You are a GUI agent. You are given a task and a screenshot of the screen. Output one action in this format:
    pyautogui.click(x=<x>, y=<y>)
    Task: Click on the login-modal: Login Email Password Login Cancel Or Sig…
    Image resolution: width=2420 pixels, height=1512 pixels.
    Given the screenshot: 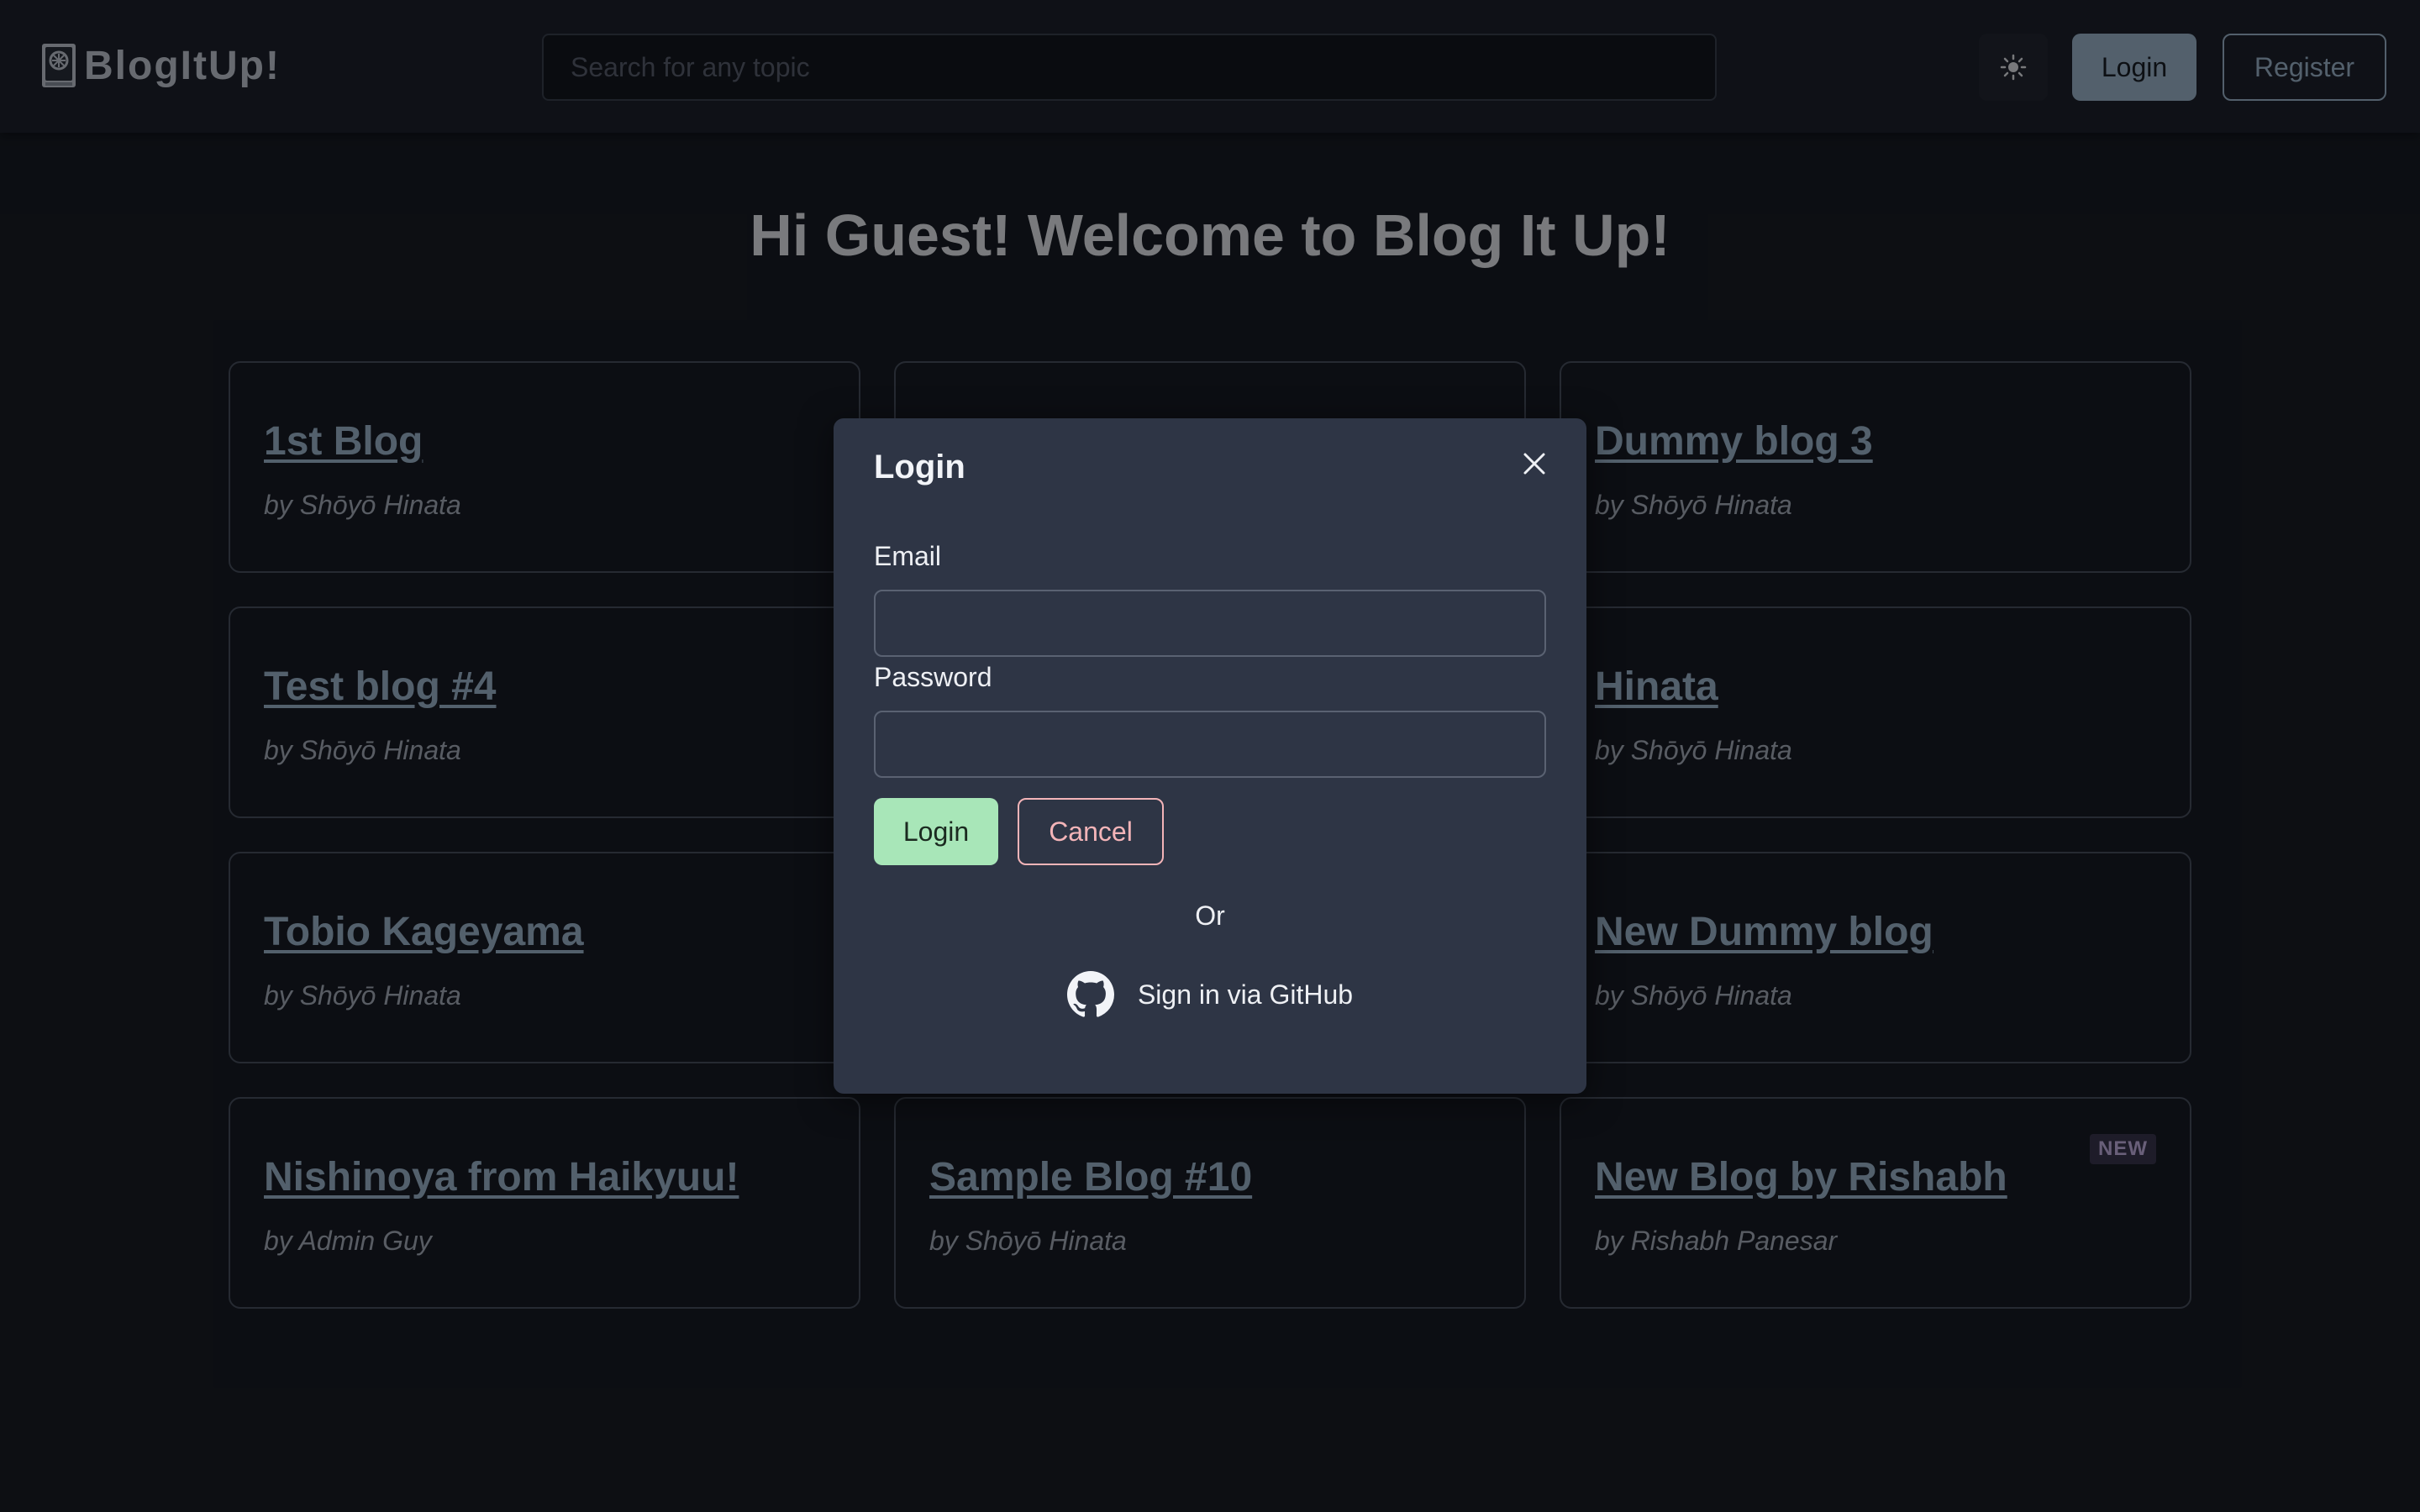 What is the action you would take?
    pyautogui.click(x=1210, y=756)
    